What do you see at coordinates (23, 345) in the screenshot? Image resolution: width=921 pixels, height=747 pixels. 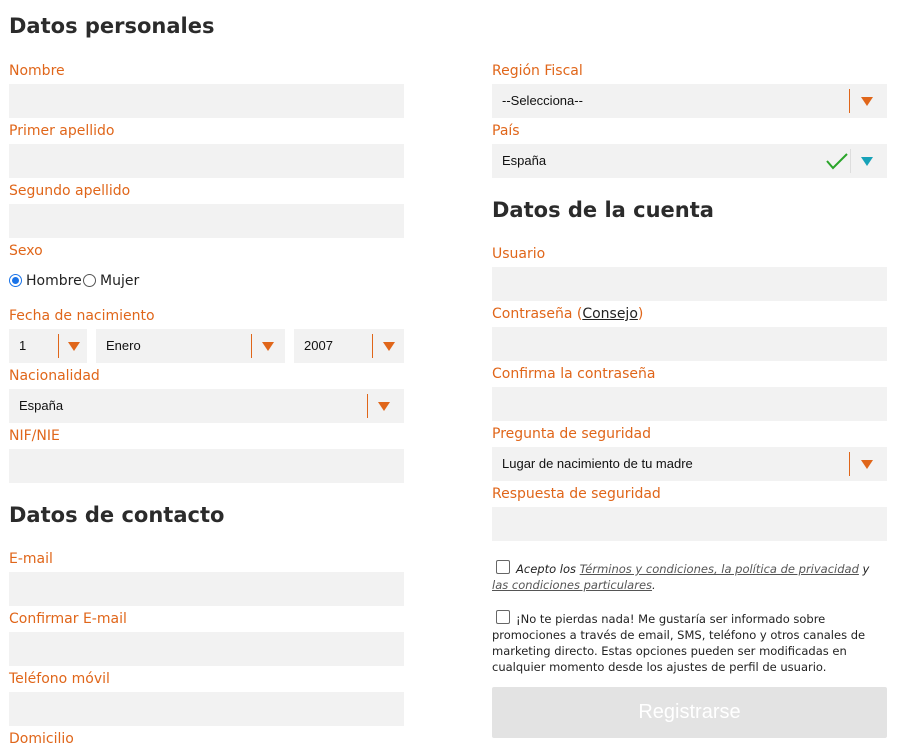 I see `dia-value: 1` at bounding box center [23, 345].